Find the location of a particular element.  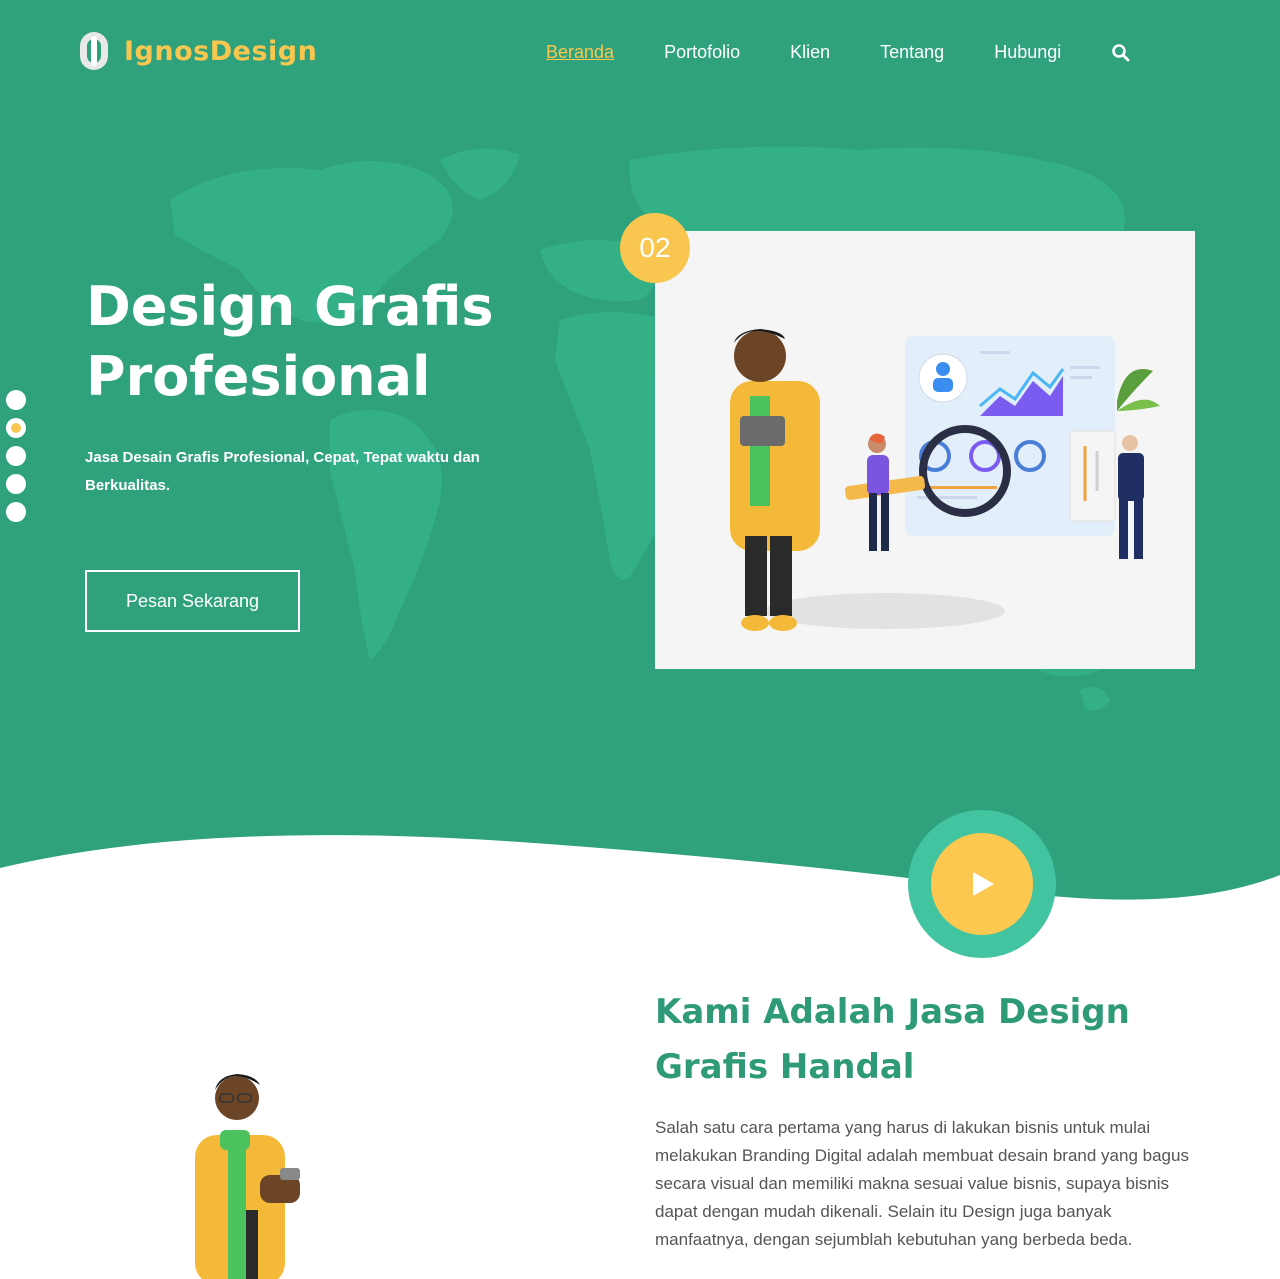

logo-icon is located at coordinates (94, 51).